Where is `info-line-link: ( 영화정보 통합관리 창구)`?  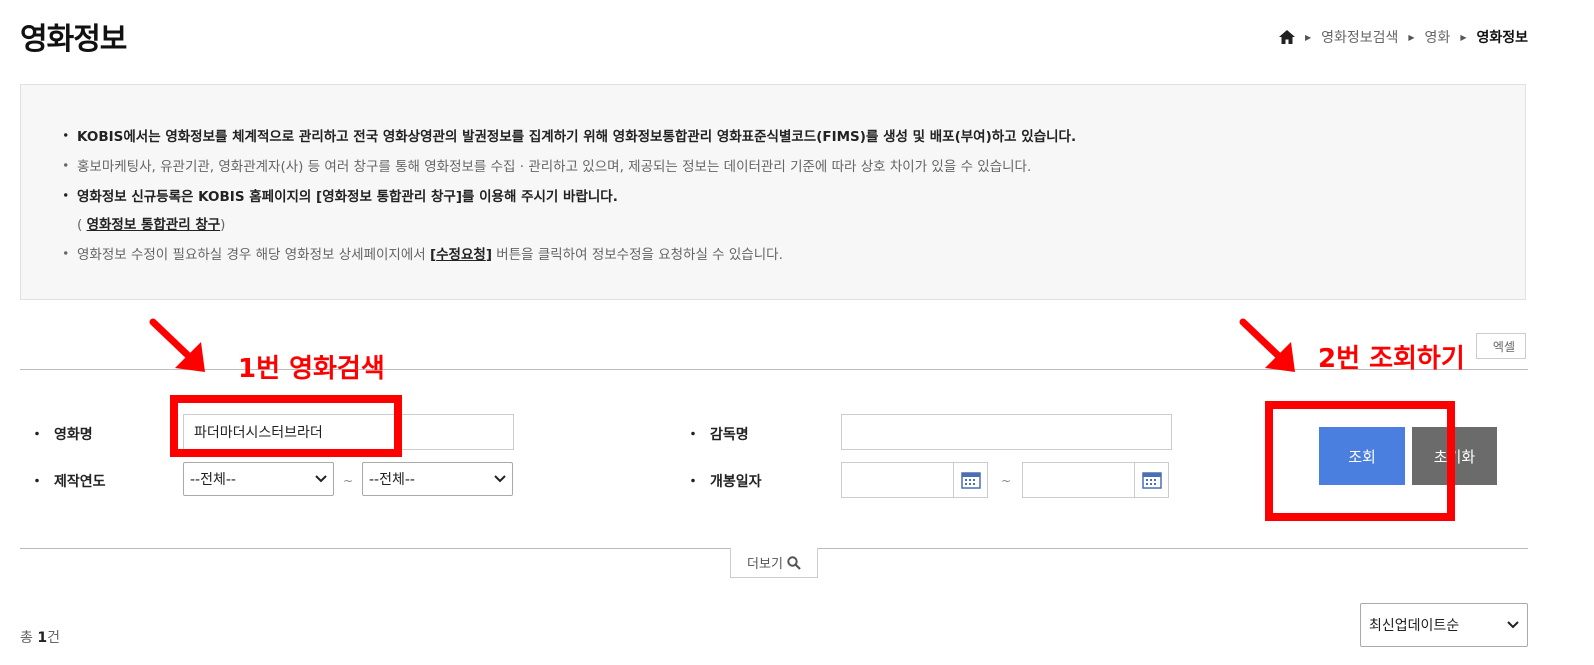 info-line-link: ( 영화정보 통합관리 창구) is located at coordinates (151, 225).